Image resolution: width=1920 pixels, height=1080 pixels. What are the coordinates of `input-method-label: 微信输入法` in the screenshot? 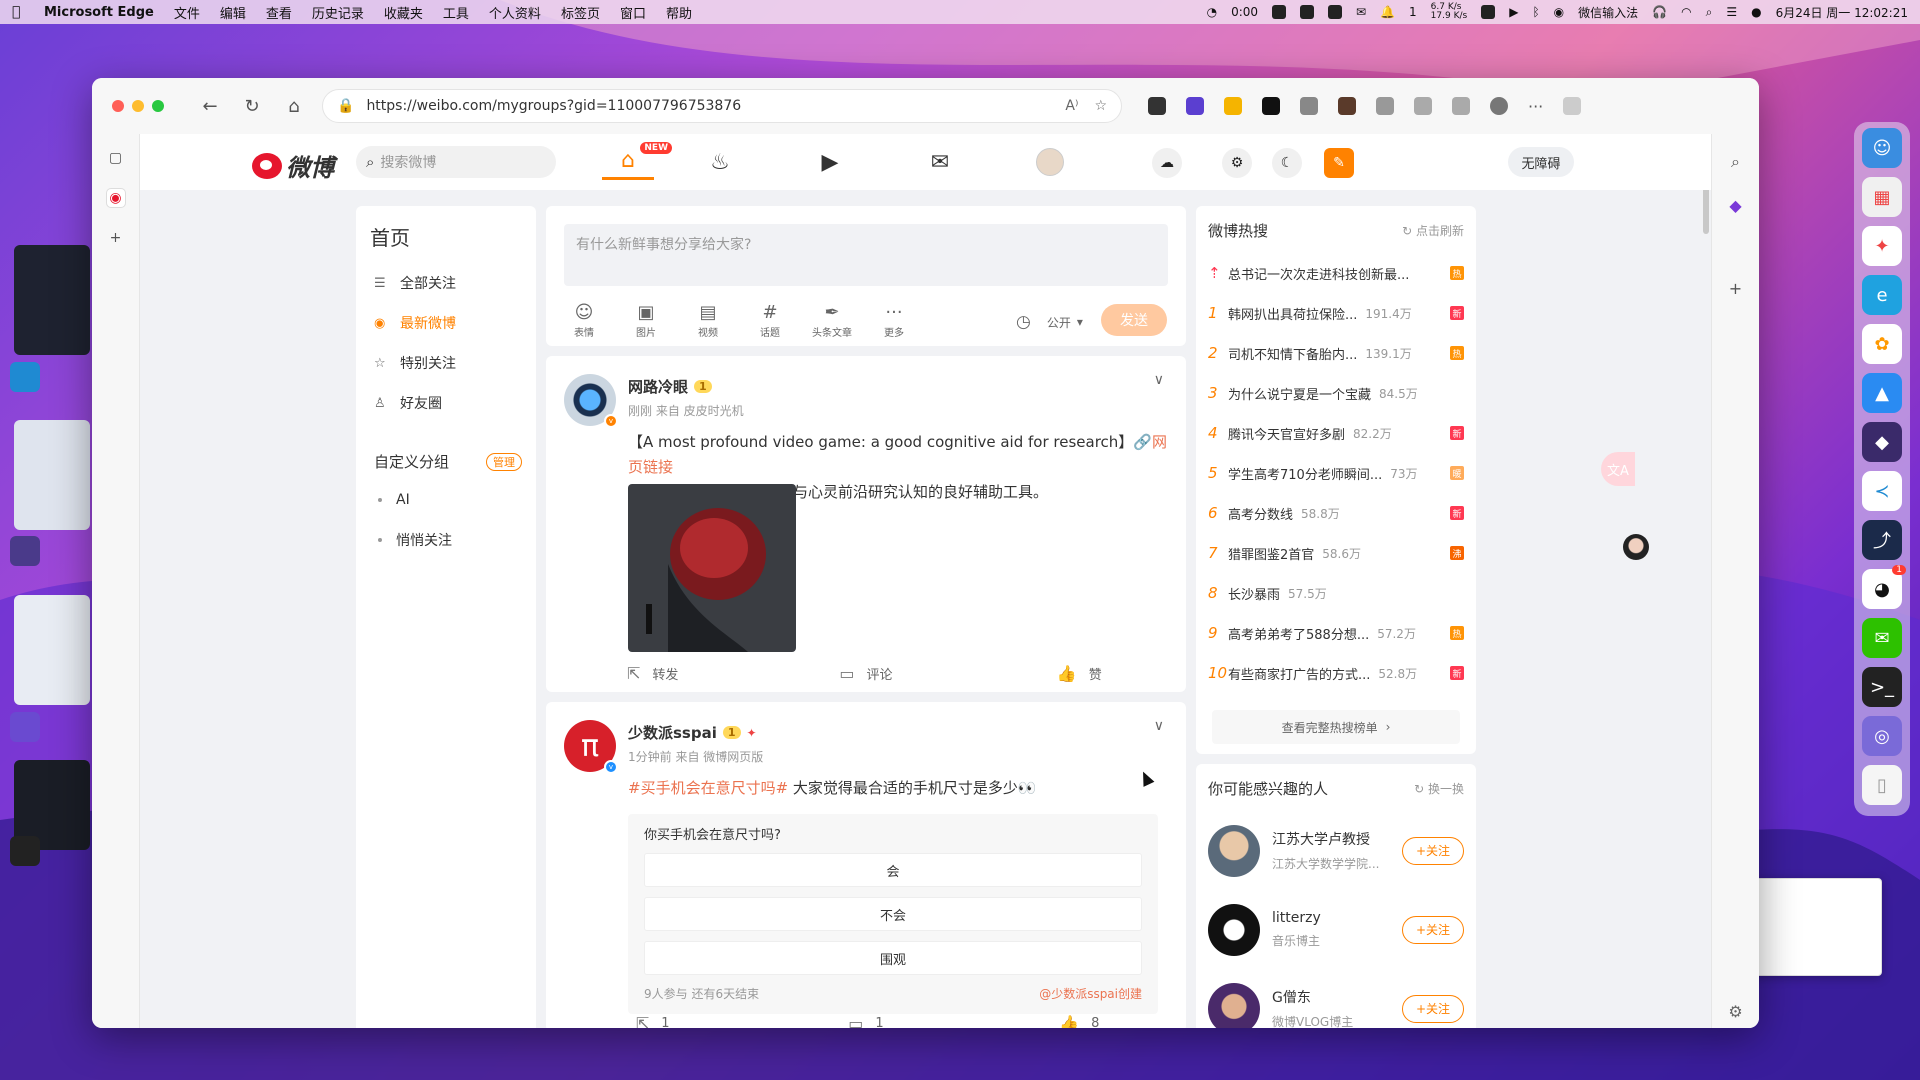 It's located at (1608, 12).